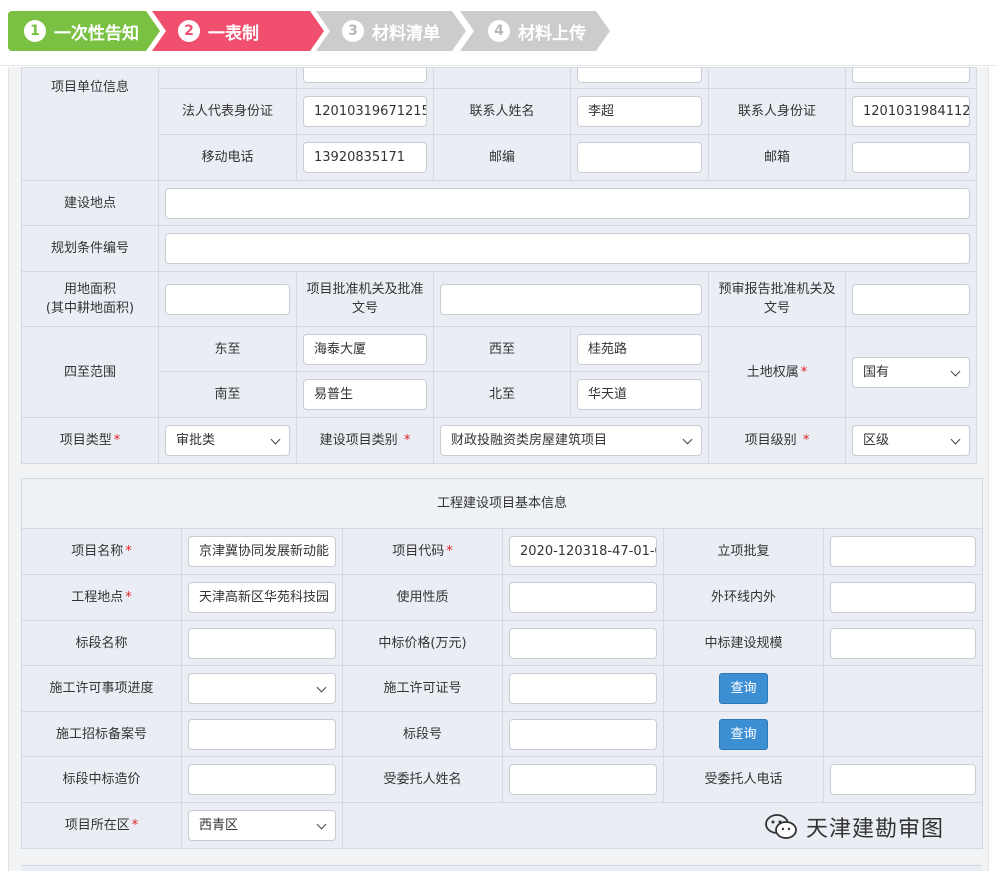 The image size is (997, 871). Describe the element at coordinates (875, 829) in the screenshot. I see `watermark-text: 天津建勘审图` at that location.